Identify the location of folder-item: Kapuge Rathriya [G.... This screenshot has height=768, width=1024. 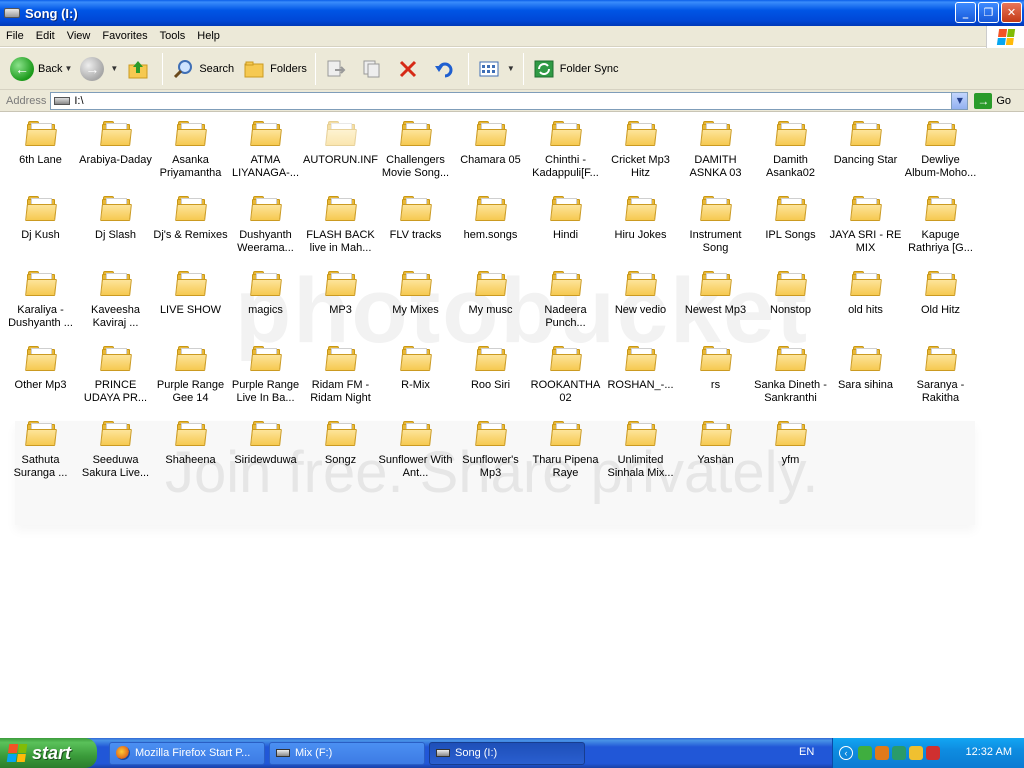
(940, 231).